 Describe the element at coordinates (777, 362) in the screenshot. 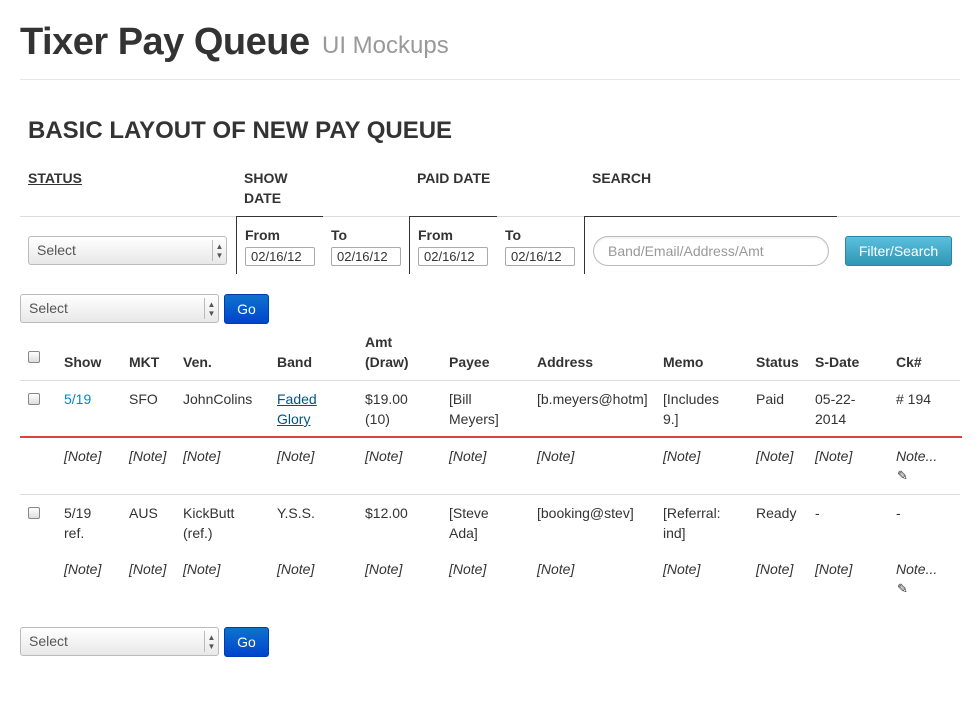

I see `col-header-status: Status` at that location.